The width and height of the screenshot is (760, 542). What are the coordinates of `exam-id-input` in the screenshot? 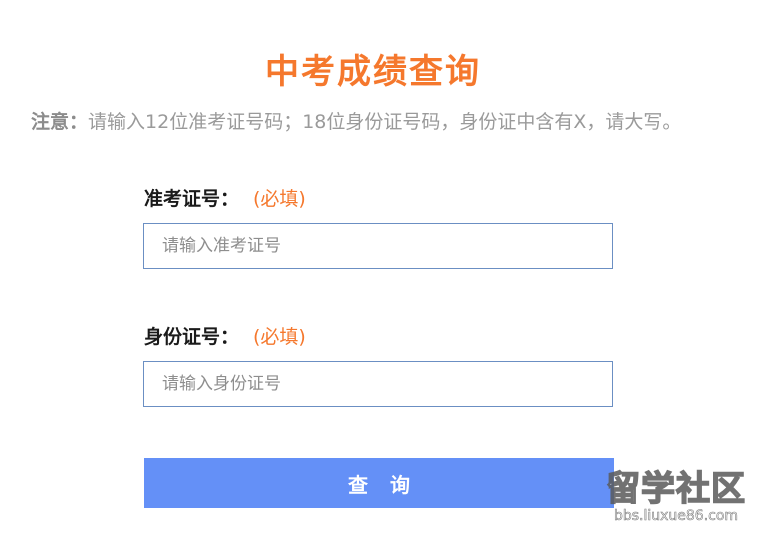 It's located at (378, 246).